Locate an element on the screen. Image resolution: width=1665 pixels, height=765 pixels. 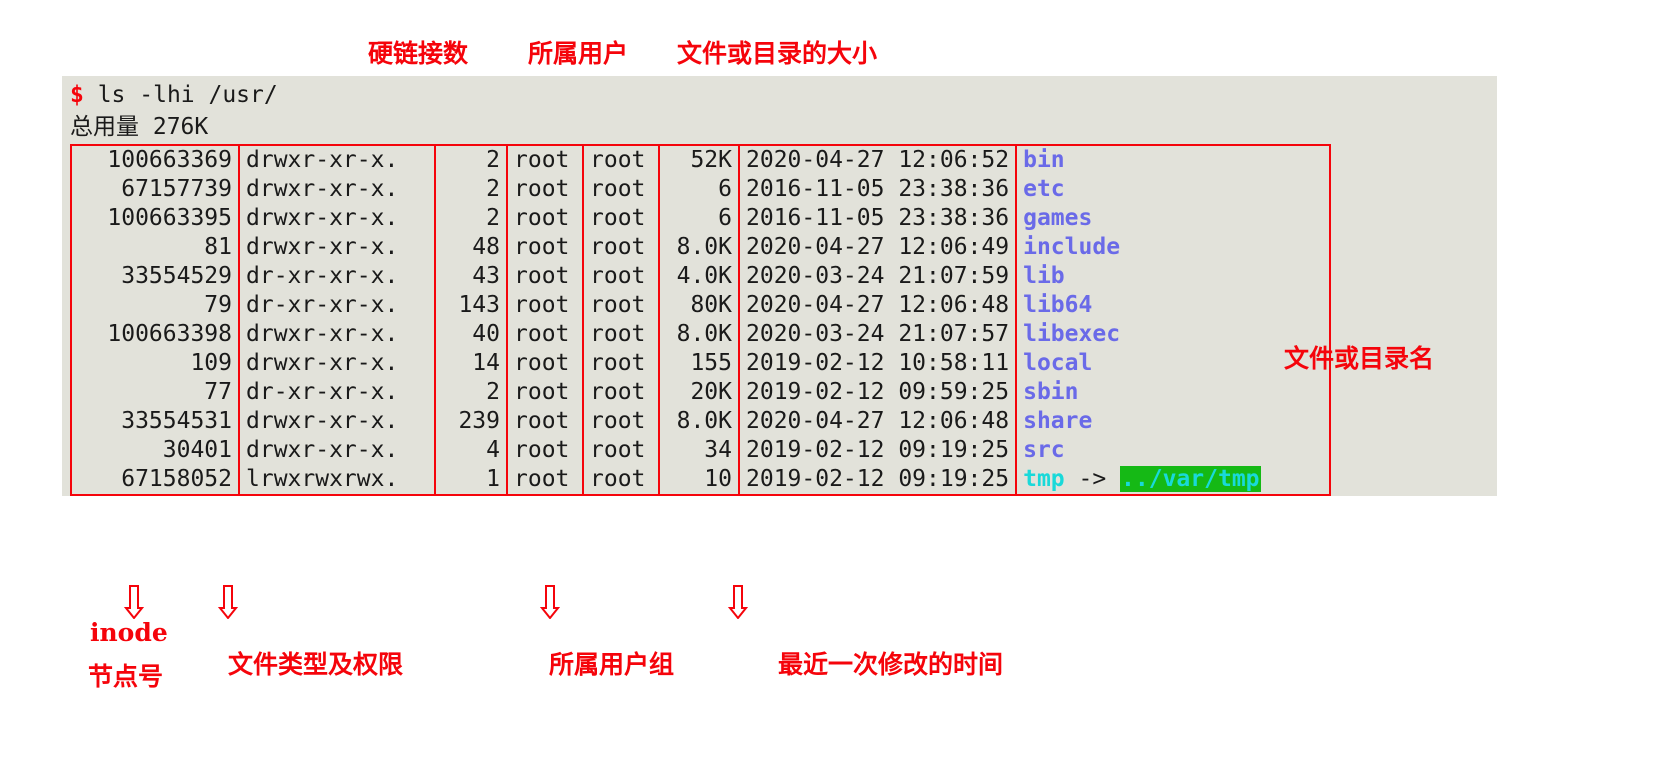
filename: local is located at coordinates (1058, 363).